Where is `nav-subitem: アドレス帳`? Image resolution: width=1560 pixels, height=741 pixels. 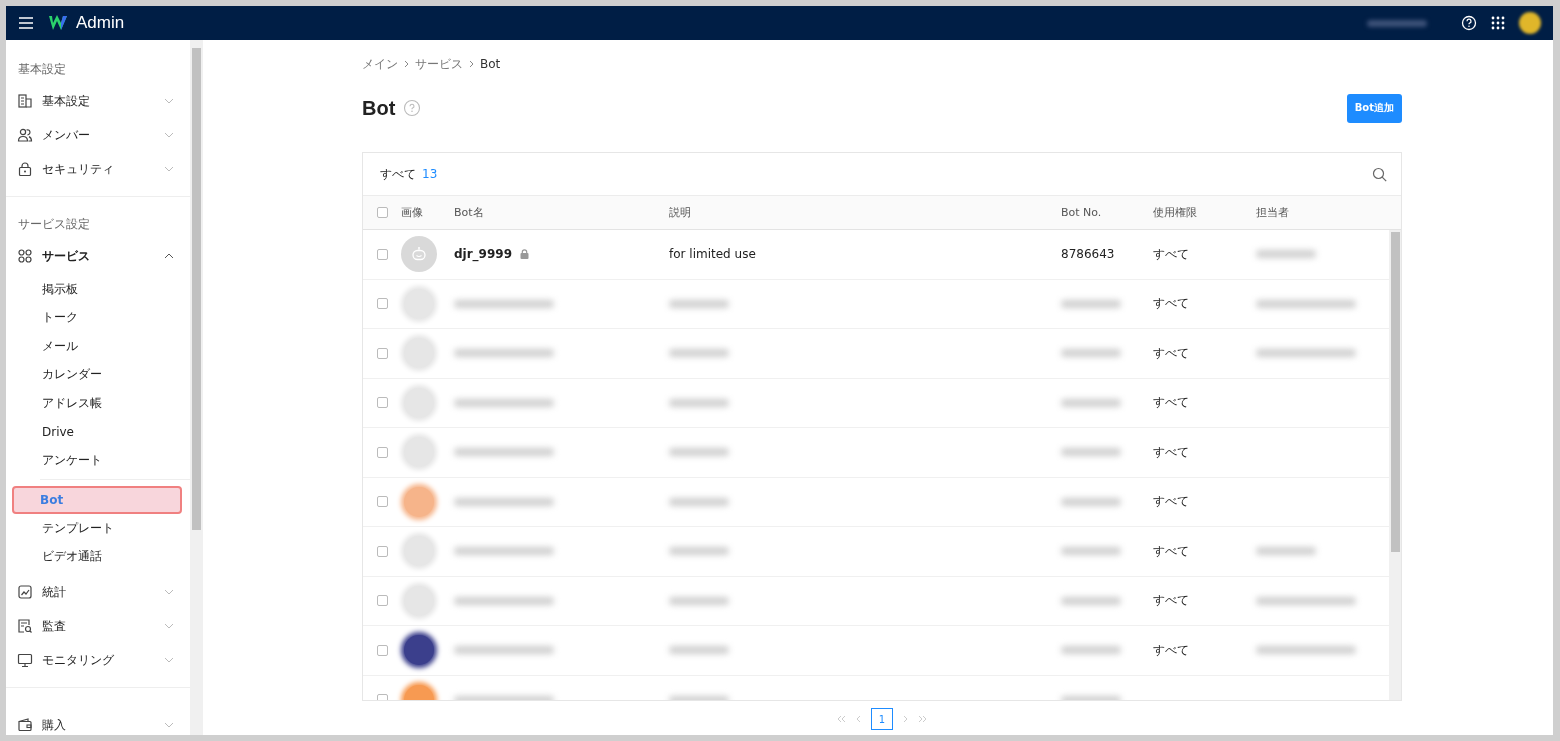
nav-subitem: アドレス帳 is located at coordinates (98, 403).